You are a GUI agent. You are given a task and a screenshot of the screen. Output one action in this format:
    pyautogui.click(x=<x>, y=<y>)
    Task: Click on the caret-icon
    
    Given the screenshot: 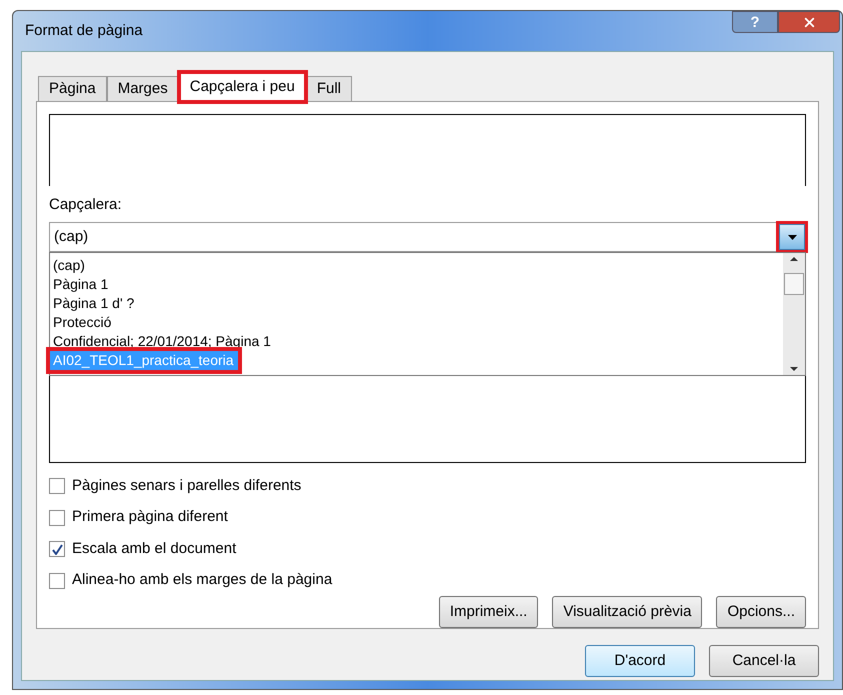 What is the action you would take?
    pyautogui.click(x=792, y=237)
    